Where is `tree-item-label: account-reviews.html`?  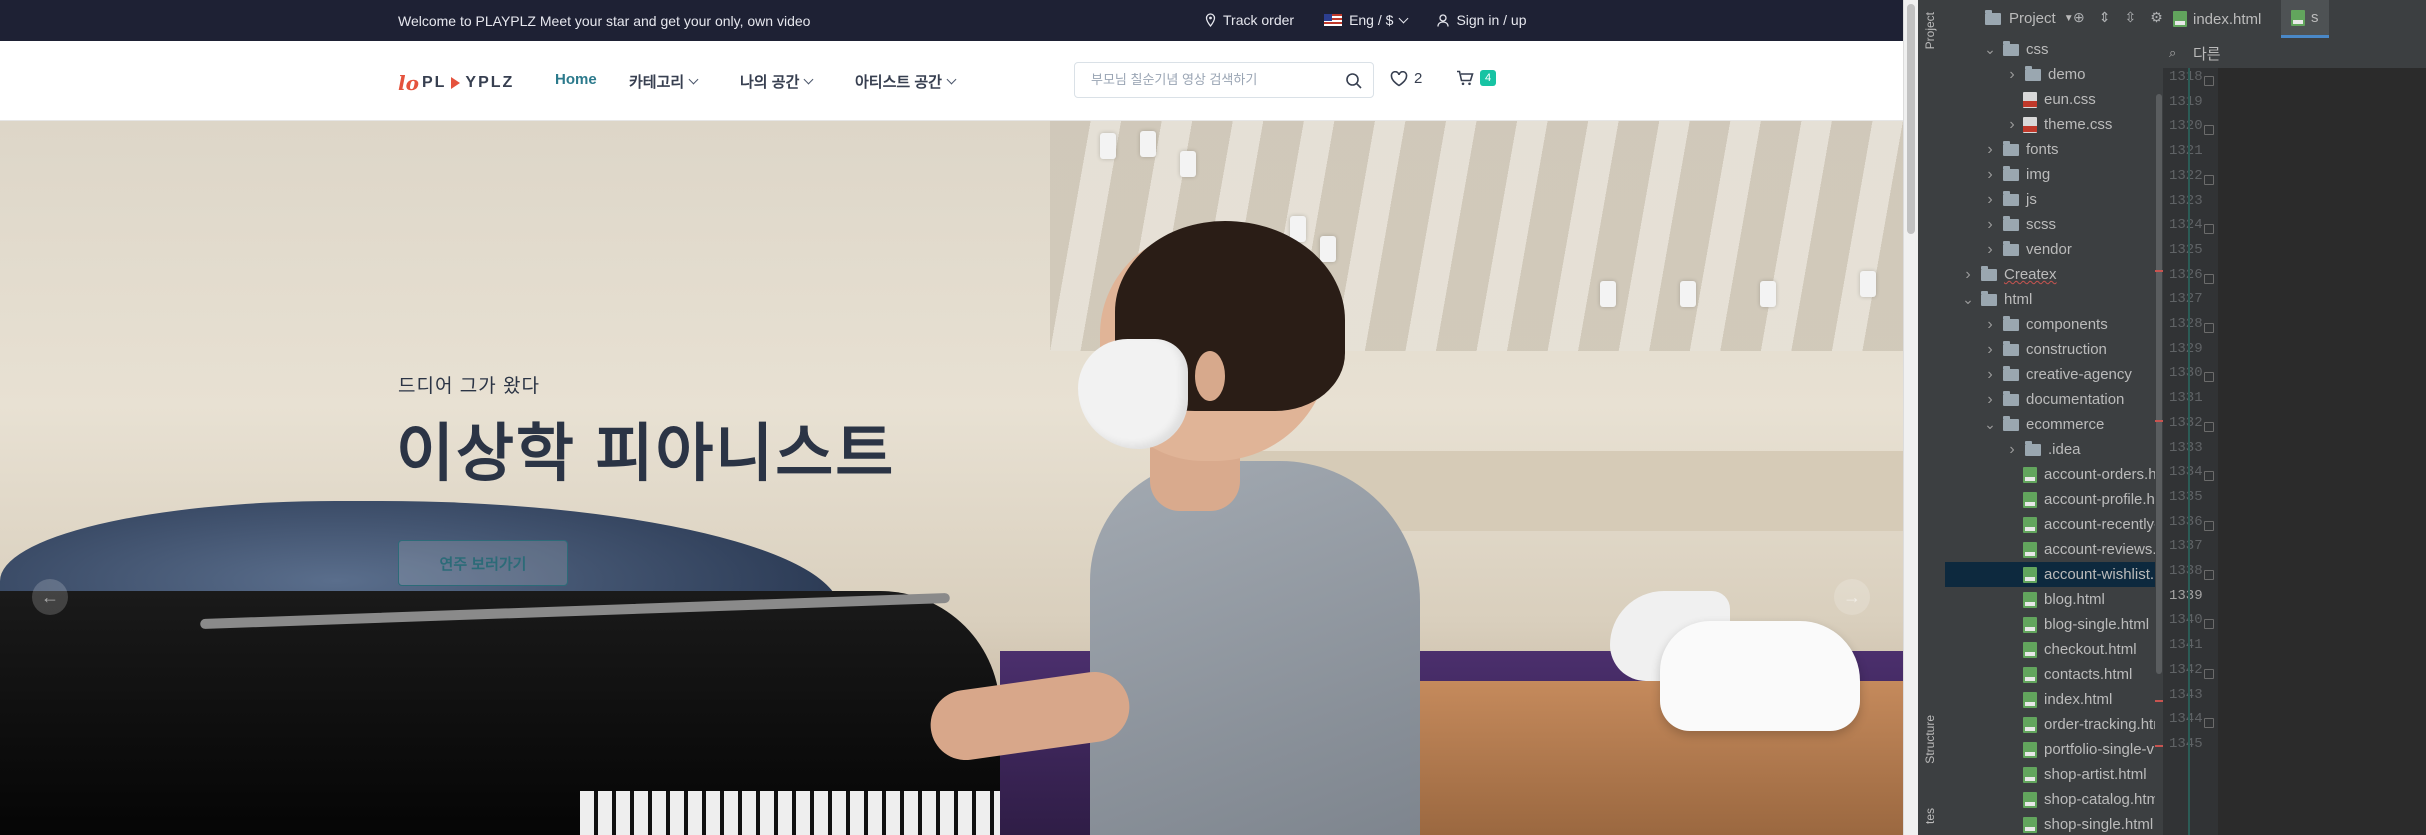
tree-item-label: account-reviews.html is located at coordinates (2103, 549).